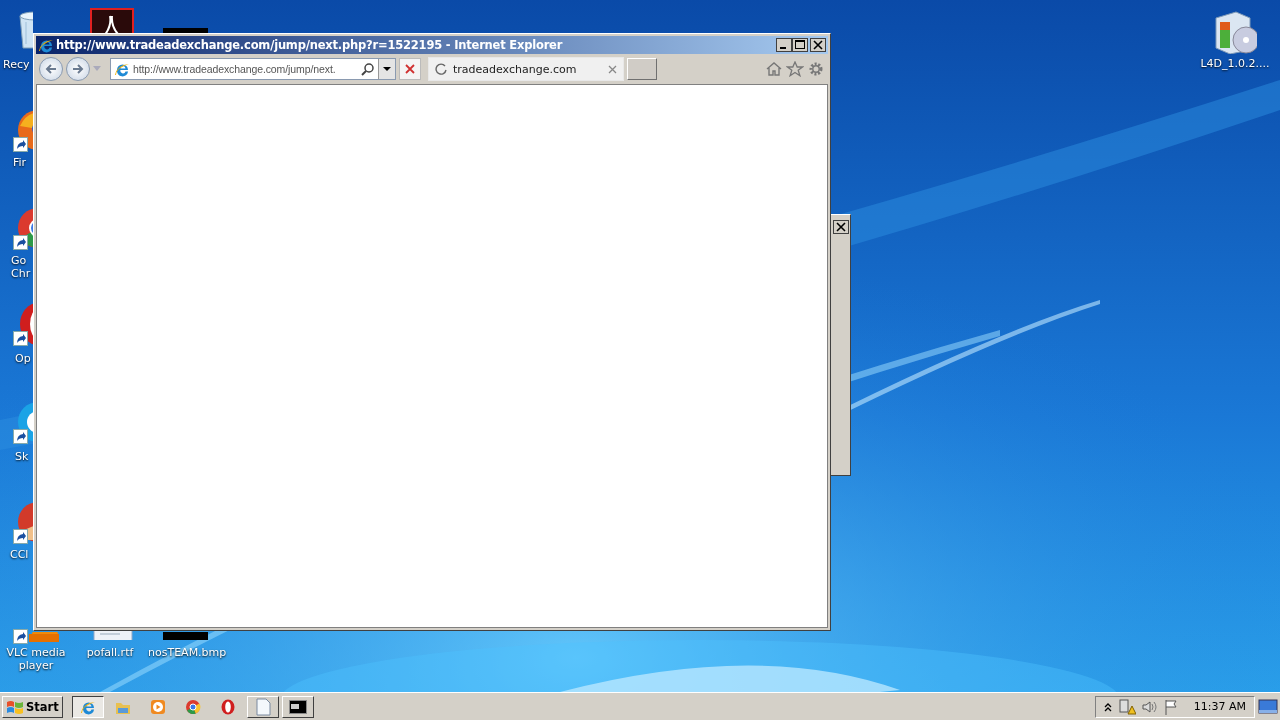  What do you see at coordinates (1219, 706) in the screenshot?
I see `clock: 11:37 AM` at bounding box center [1219, 706].